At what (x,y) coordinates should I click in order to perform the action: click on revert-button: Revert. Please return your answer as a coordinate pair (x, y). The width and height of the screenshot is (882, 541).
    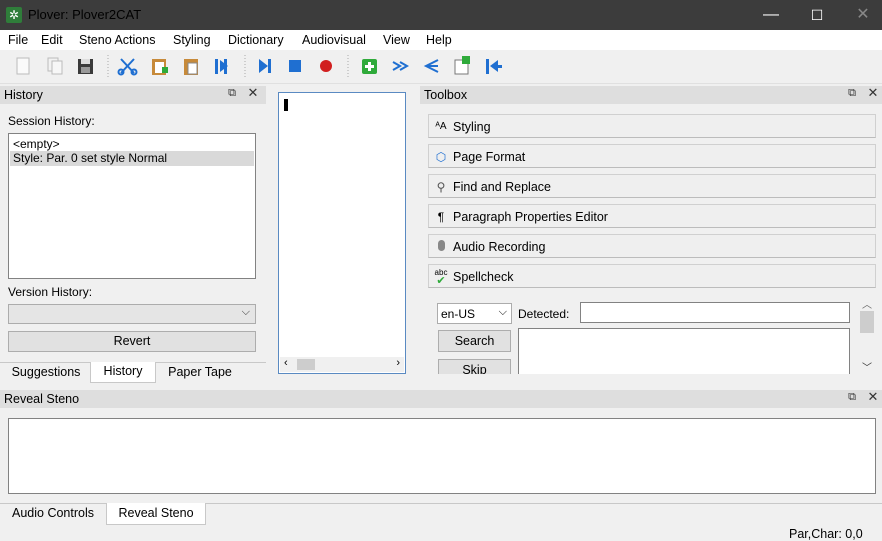
    Looking at the image, I should click on (132, 341).